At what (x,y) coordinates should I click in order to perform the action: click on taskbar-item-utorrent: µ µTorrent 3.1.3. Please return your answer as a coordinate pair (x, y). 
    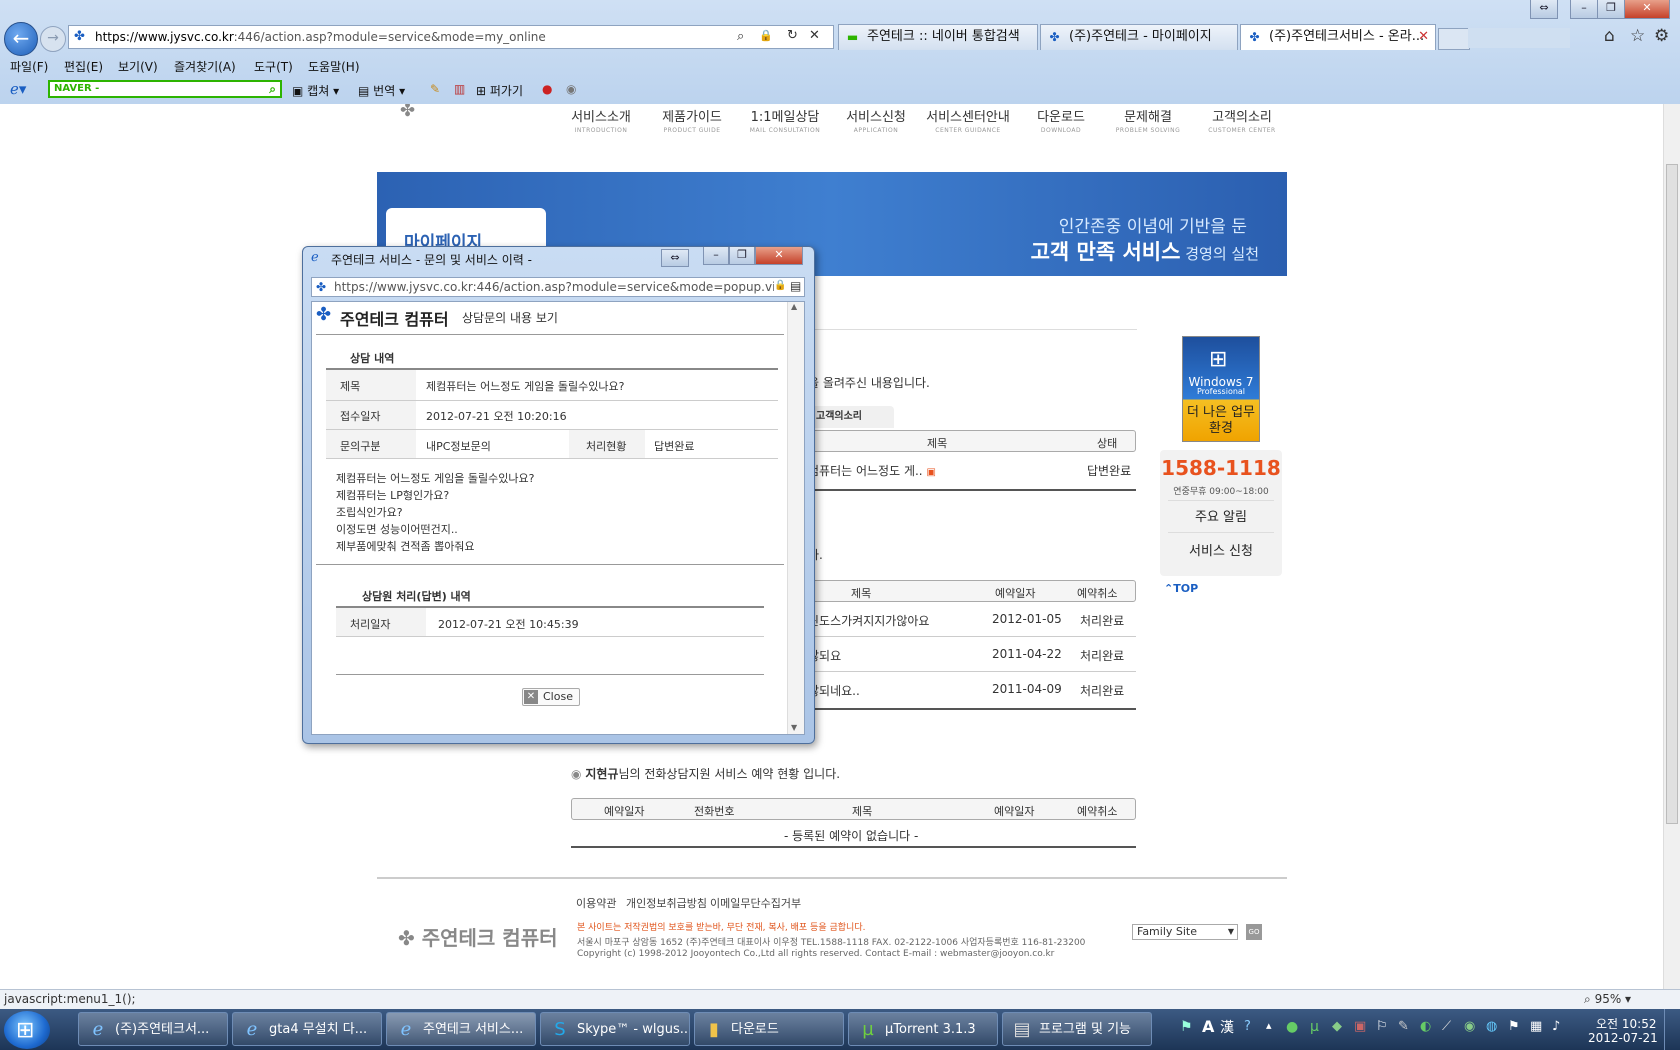
    Looking at the image, I should click on (923, 1029).